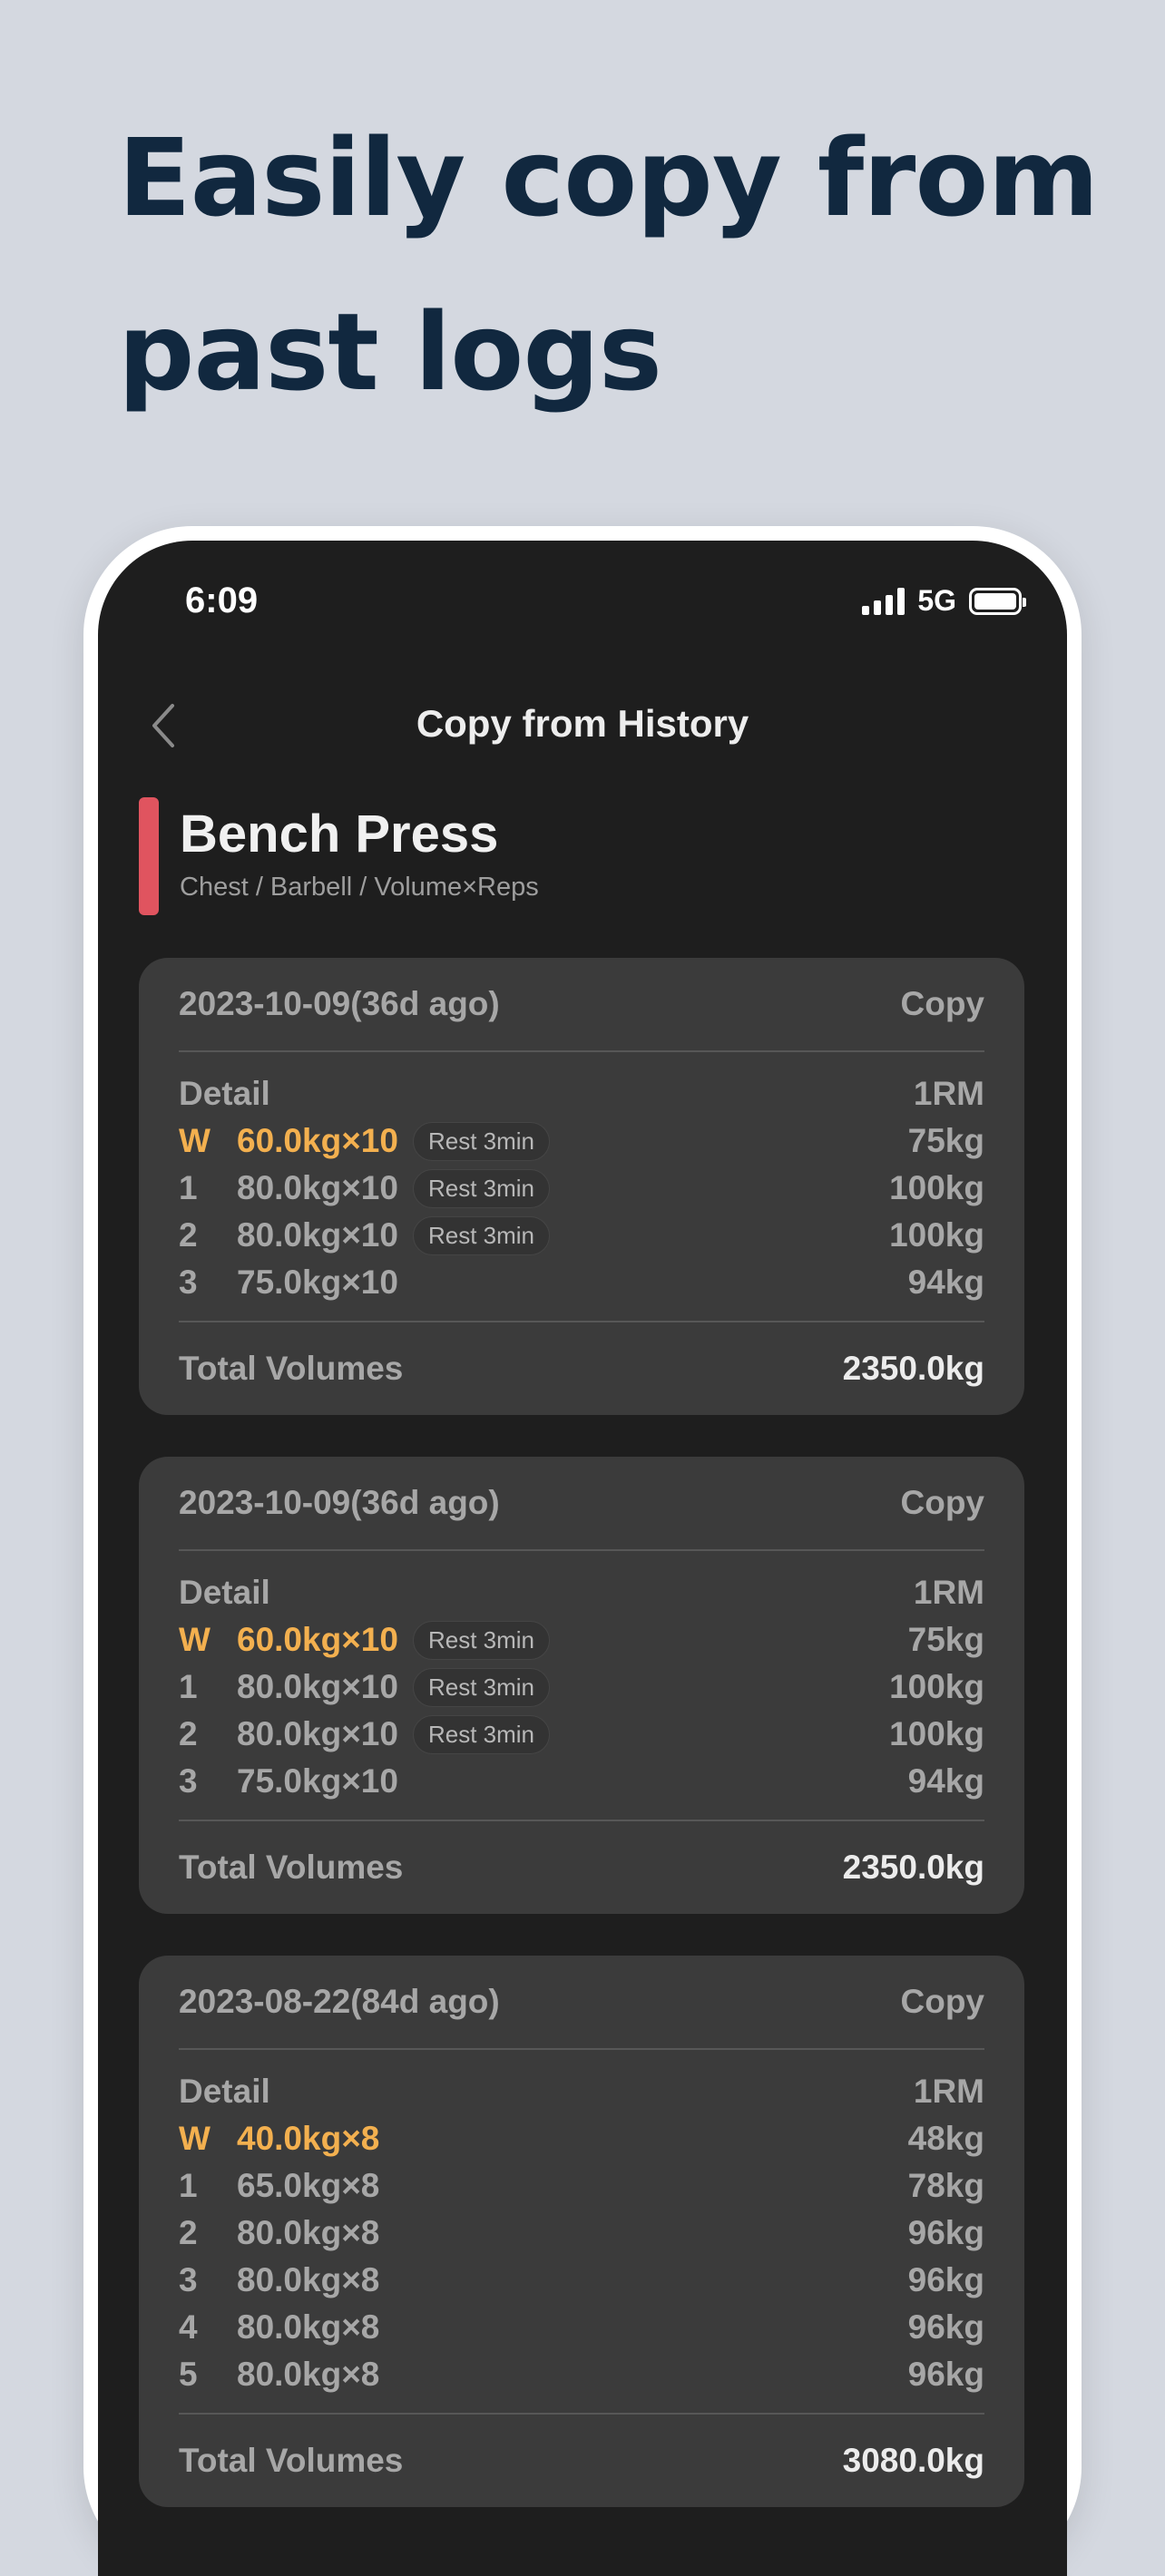 The height and width of the screenshot is (2576, 1165). Describe the element at coordinates (608, 177) in the screenshot. I see `headline-line-1: Easily copy from` at that location.